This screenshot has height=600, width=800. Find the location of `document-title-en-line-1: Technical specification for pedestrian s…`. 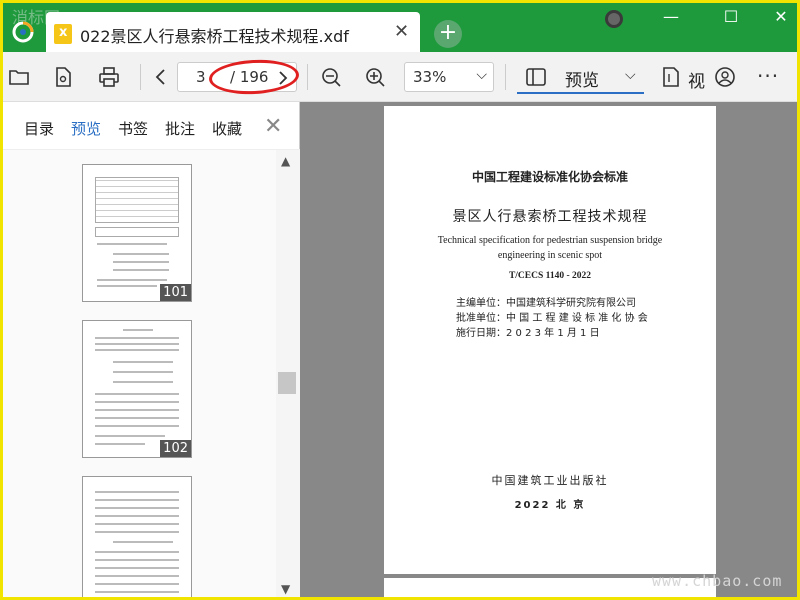

document-title-en-line-1: Technical specification for pedestrian s… is located at coordinates (550, 240).